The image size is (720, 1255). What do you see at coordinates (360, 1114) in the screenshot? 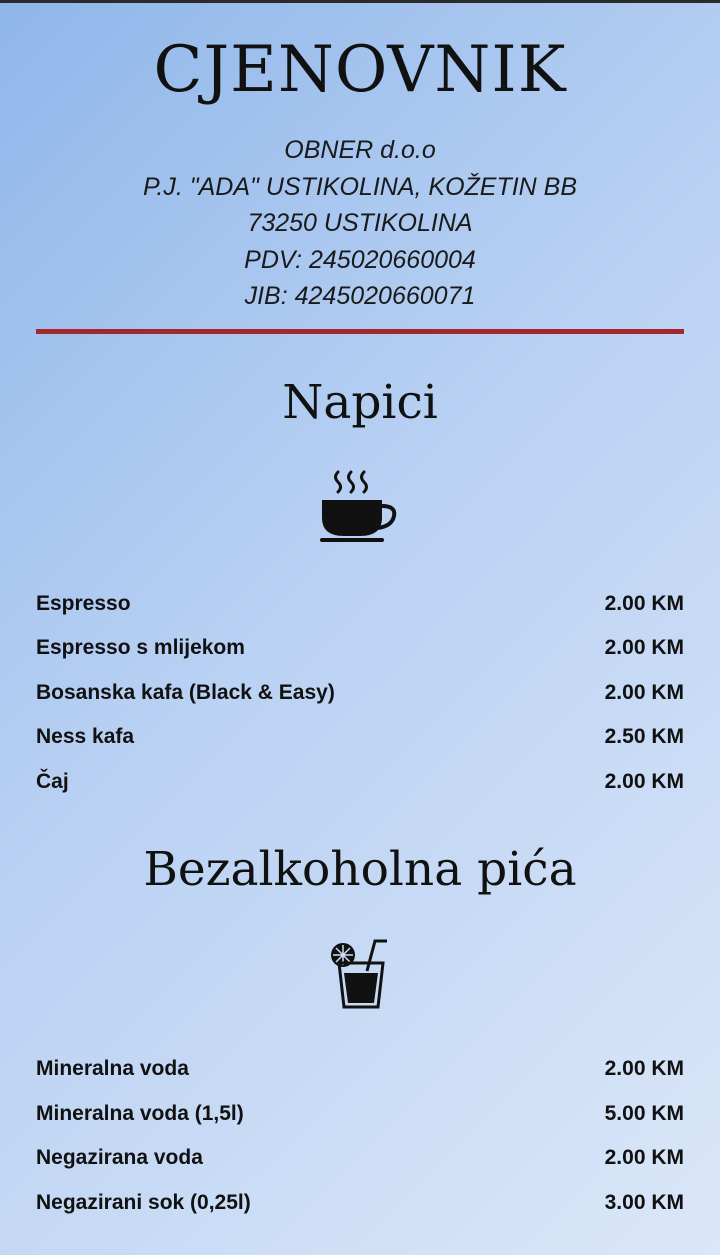
I see `menu-item: Mineralna voda (1,5l) 5.00 KM` at bounding box center [360, 1114].